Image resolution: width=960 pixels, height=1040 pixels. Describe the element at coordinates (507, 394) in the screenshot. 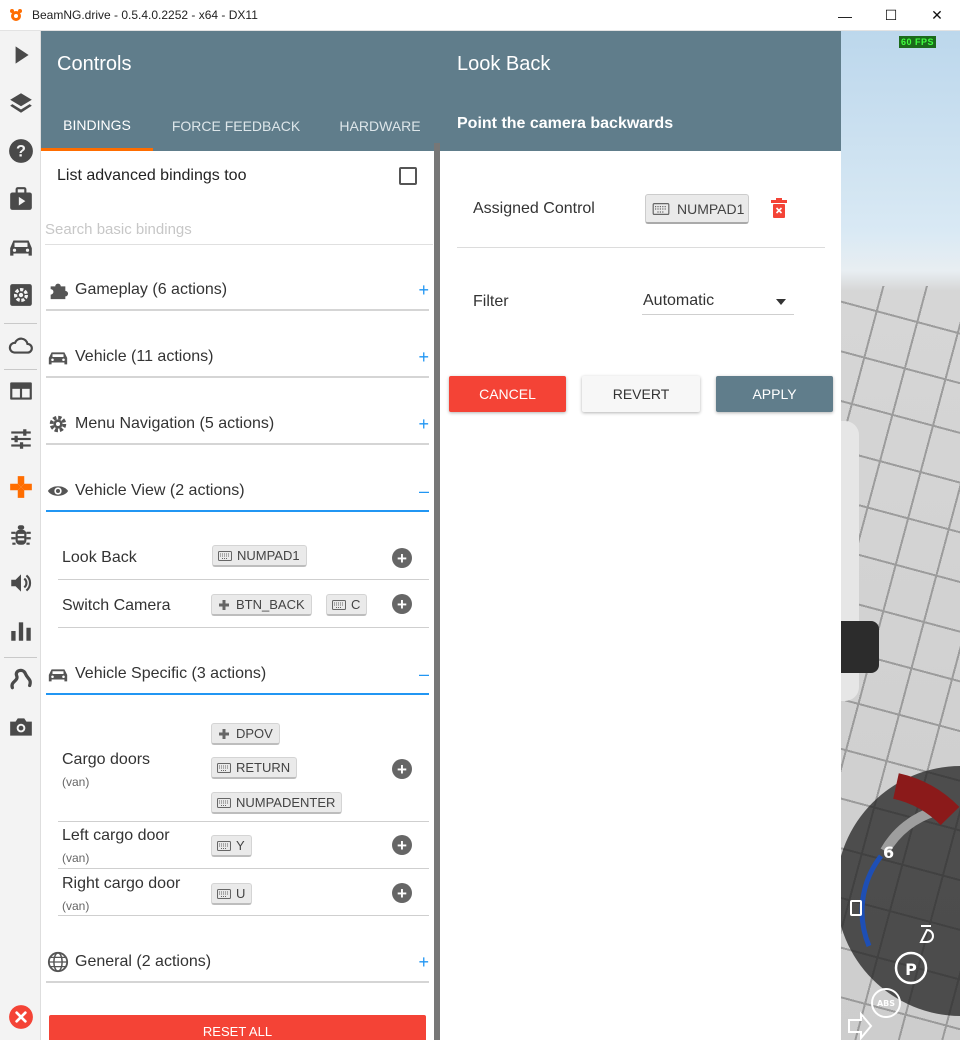

I see `cancel-button: CANCEL` at that location.